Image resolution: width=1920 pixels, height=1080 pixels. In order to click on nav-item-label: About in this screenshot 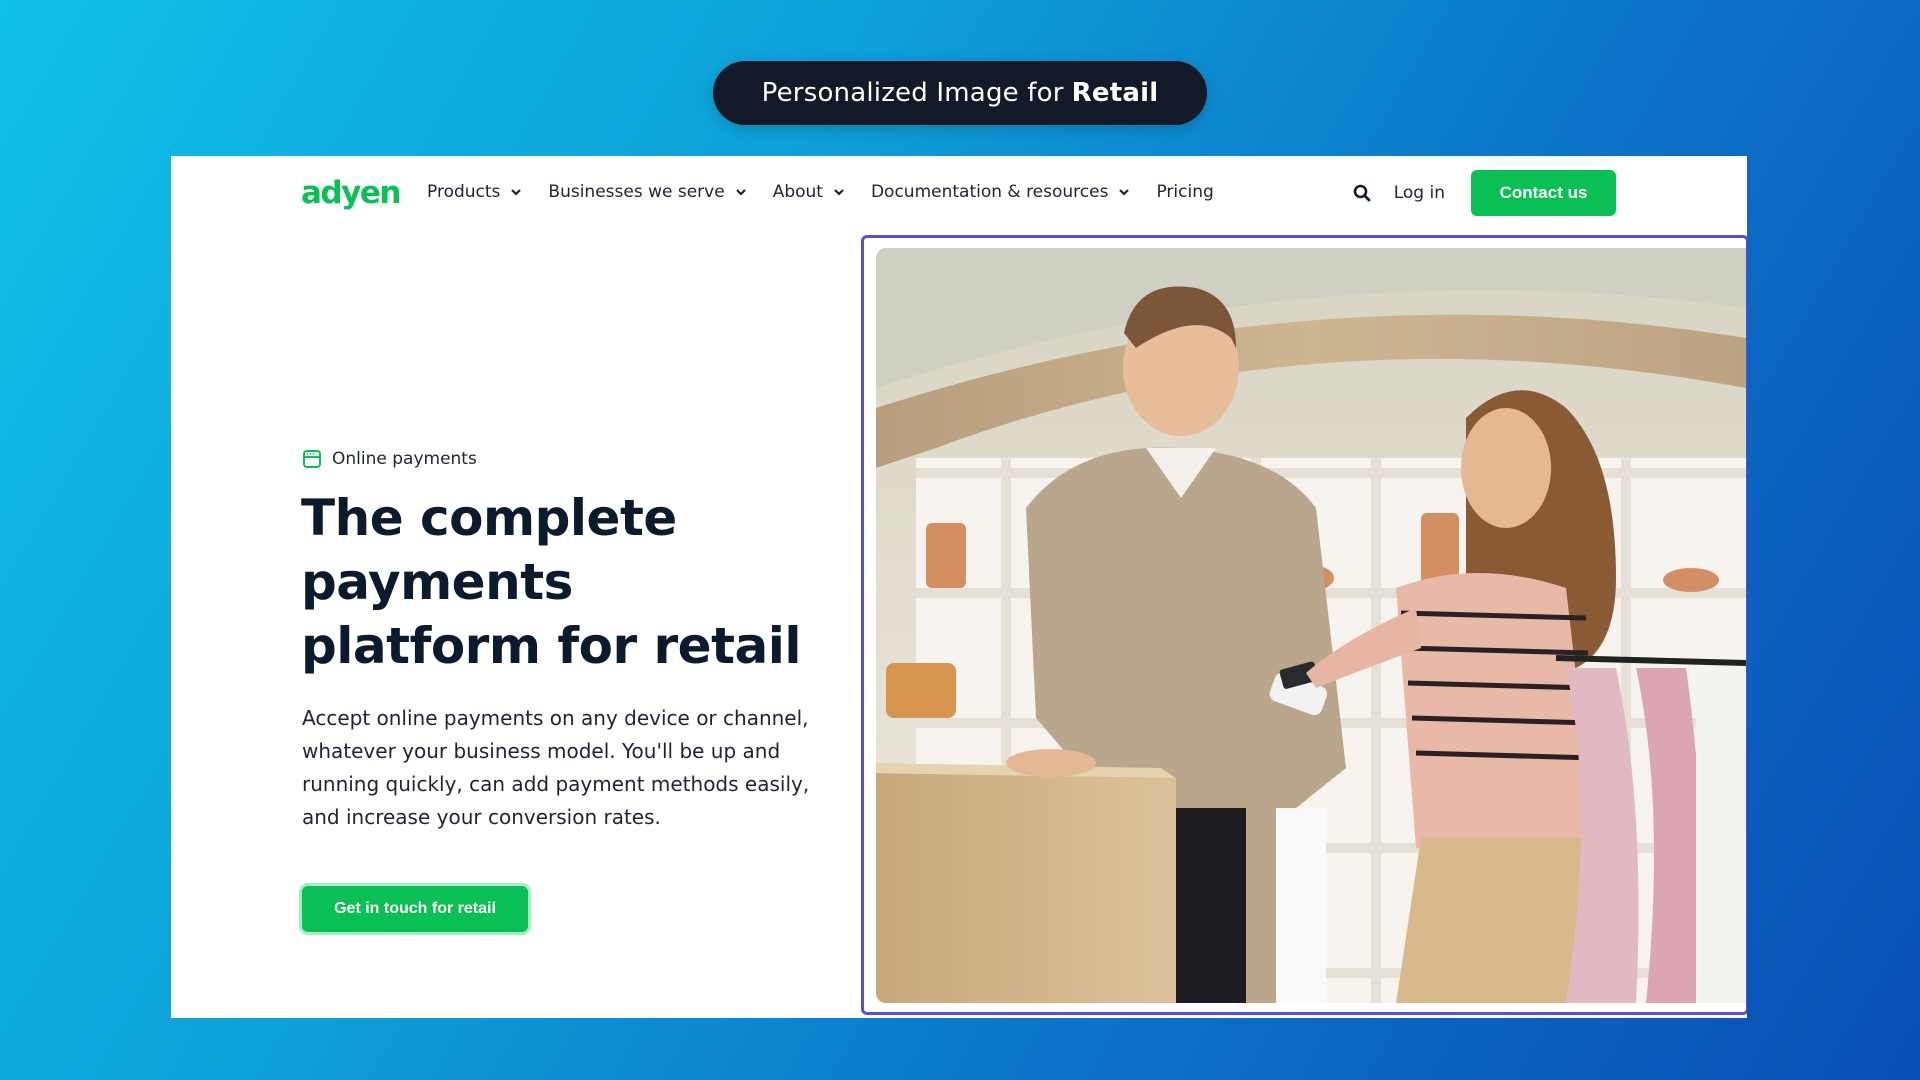, I will do `click(797, 192)`.